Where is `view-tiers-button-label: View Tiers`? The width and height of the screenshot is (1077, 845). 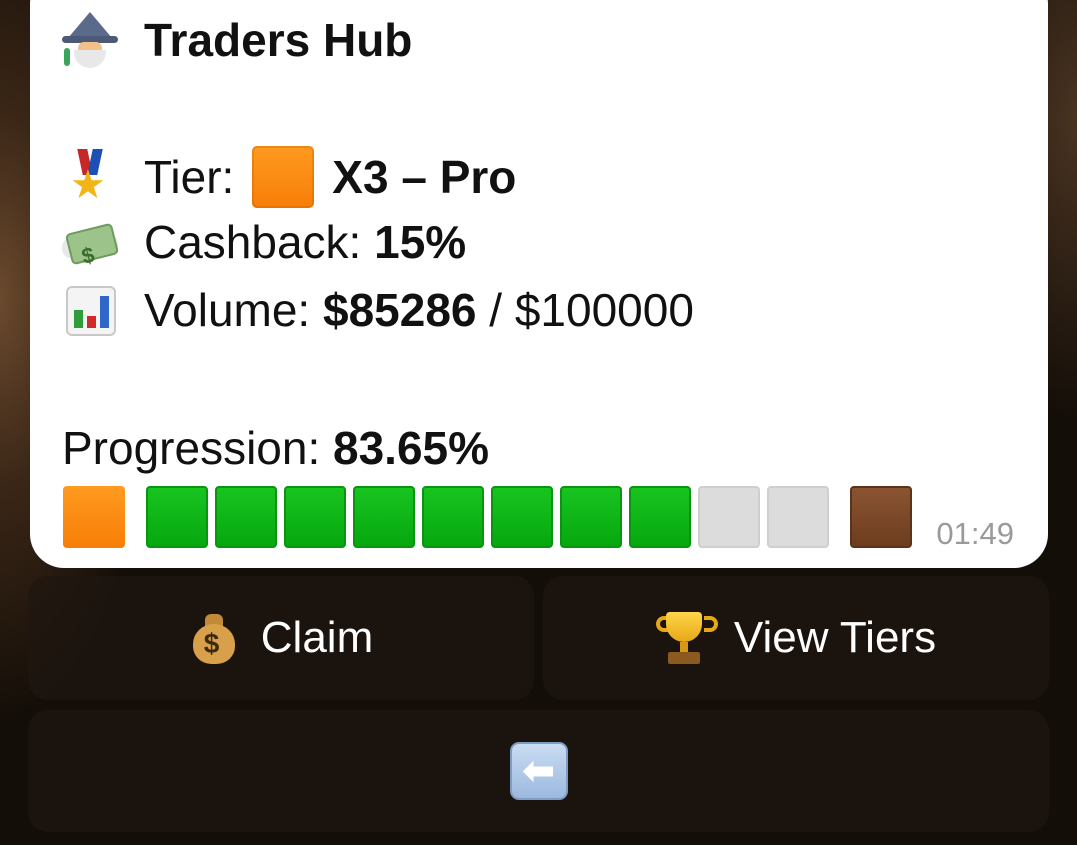
view-tiers-button-label: View Tiers is located at coordinates (835, 637).